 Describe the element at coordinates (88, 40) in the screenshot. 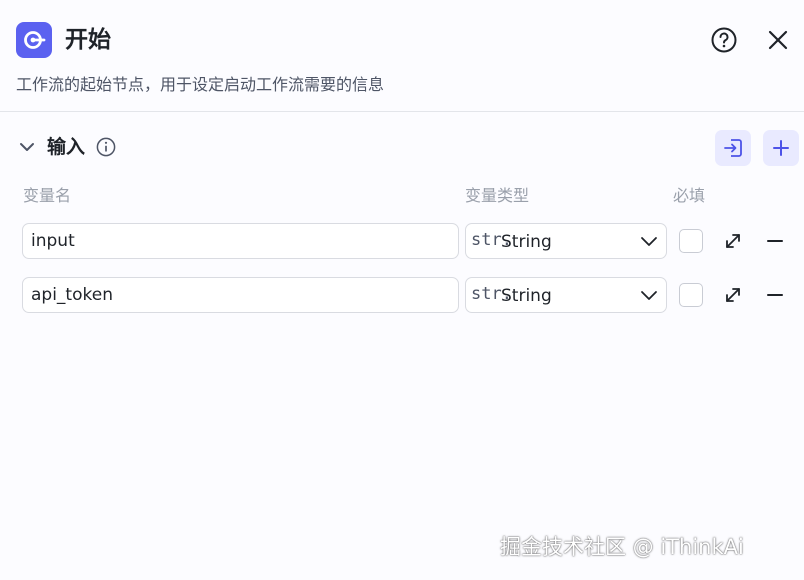

I see `node-title: 开始` at that location.